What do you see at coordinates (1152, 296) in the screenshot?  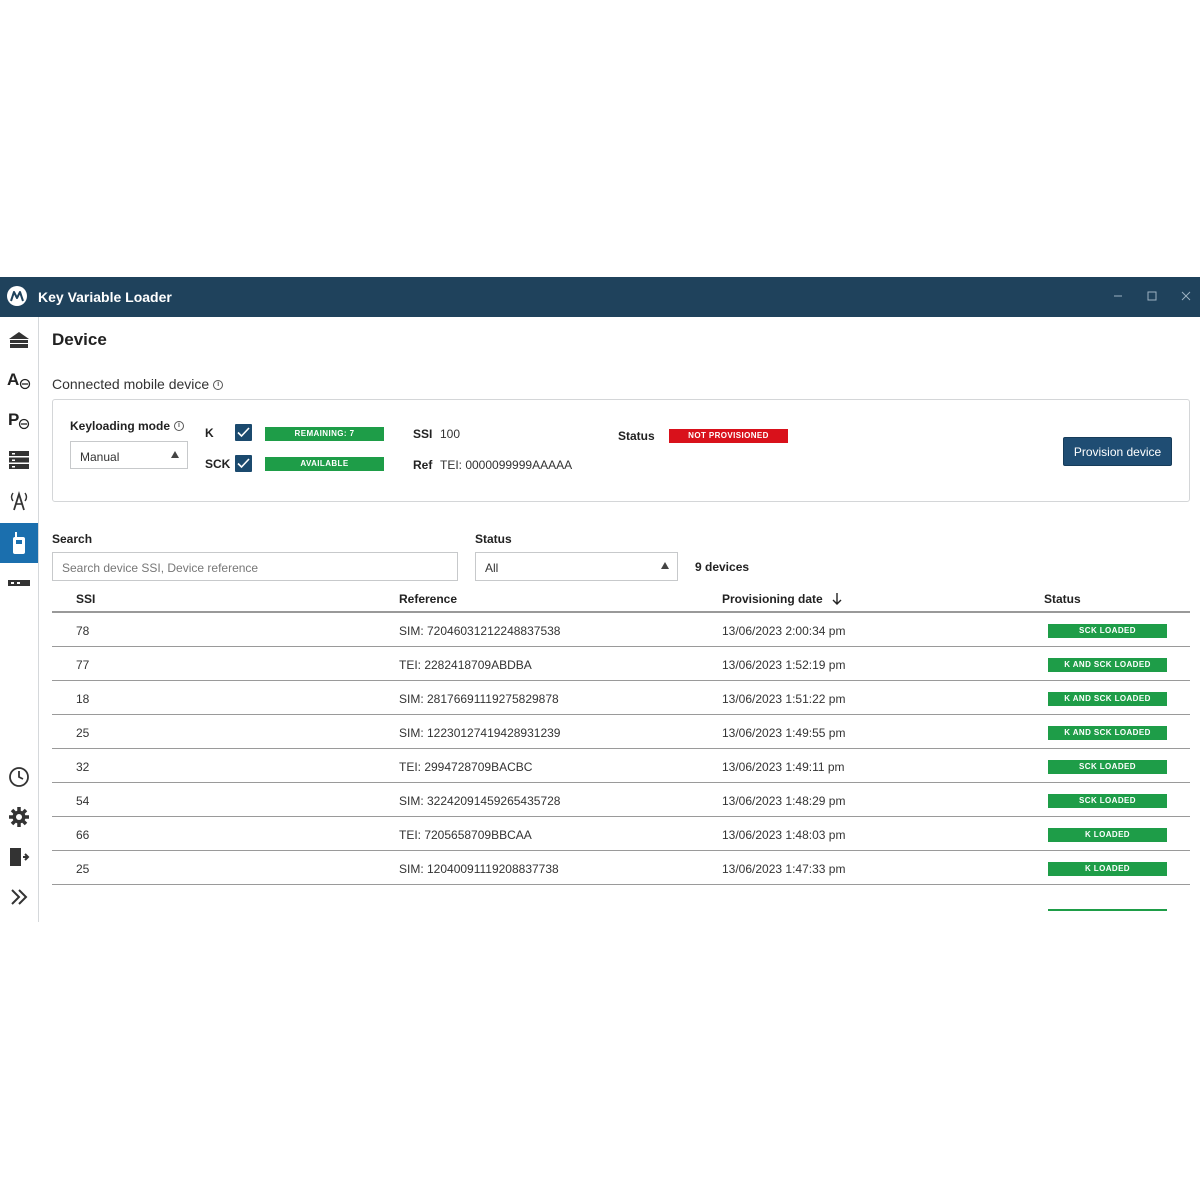 I see `maximize-button` at bounding box center [1152, 296].